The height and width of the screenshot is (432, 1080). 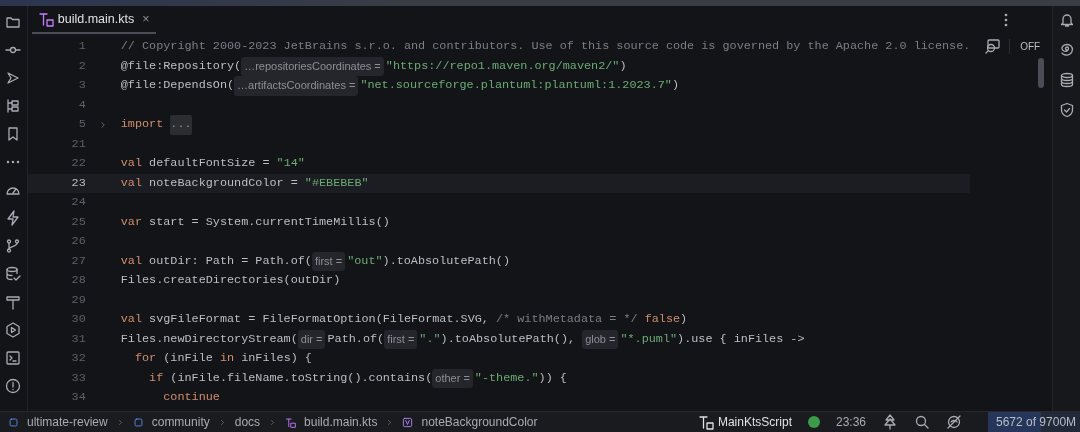 What do you see at coordinates (1034, 421) in the screenshot?
I see `memory-indicator: 5672 of 9700M` at bounding box center [1034, 421].